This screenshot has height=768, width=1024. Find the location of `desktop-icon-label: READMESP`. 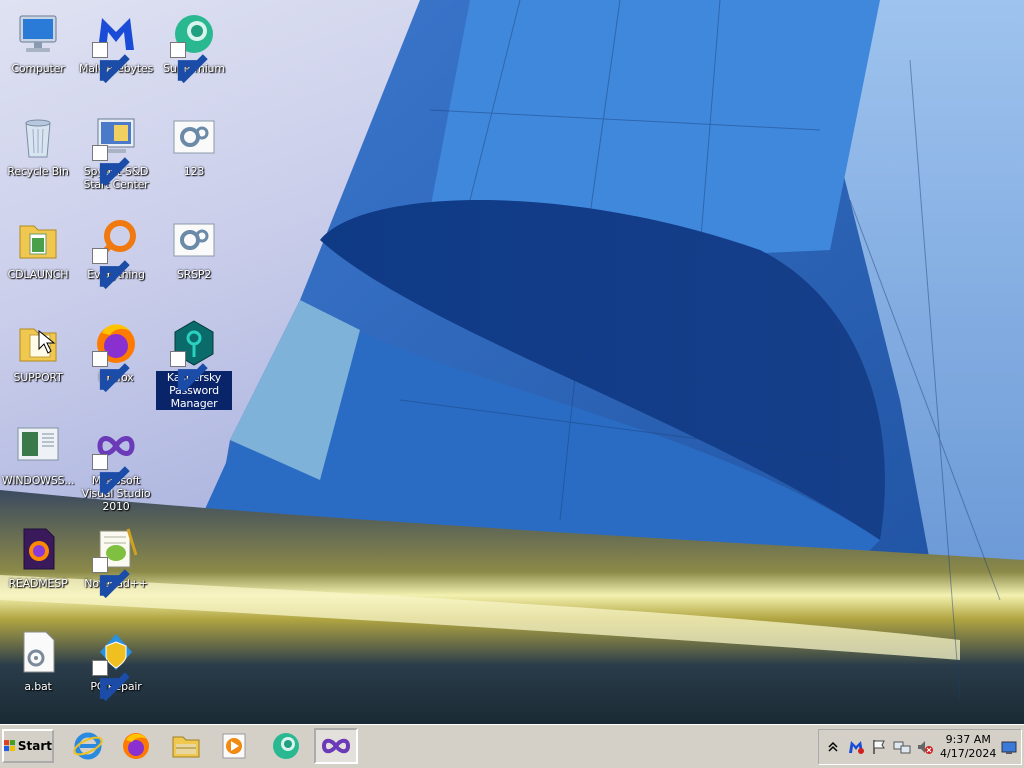

desktop-icon-label: READMESP is located at coordinates (38, 583).